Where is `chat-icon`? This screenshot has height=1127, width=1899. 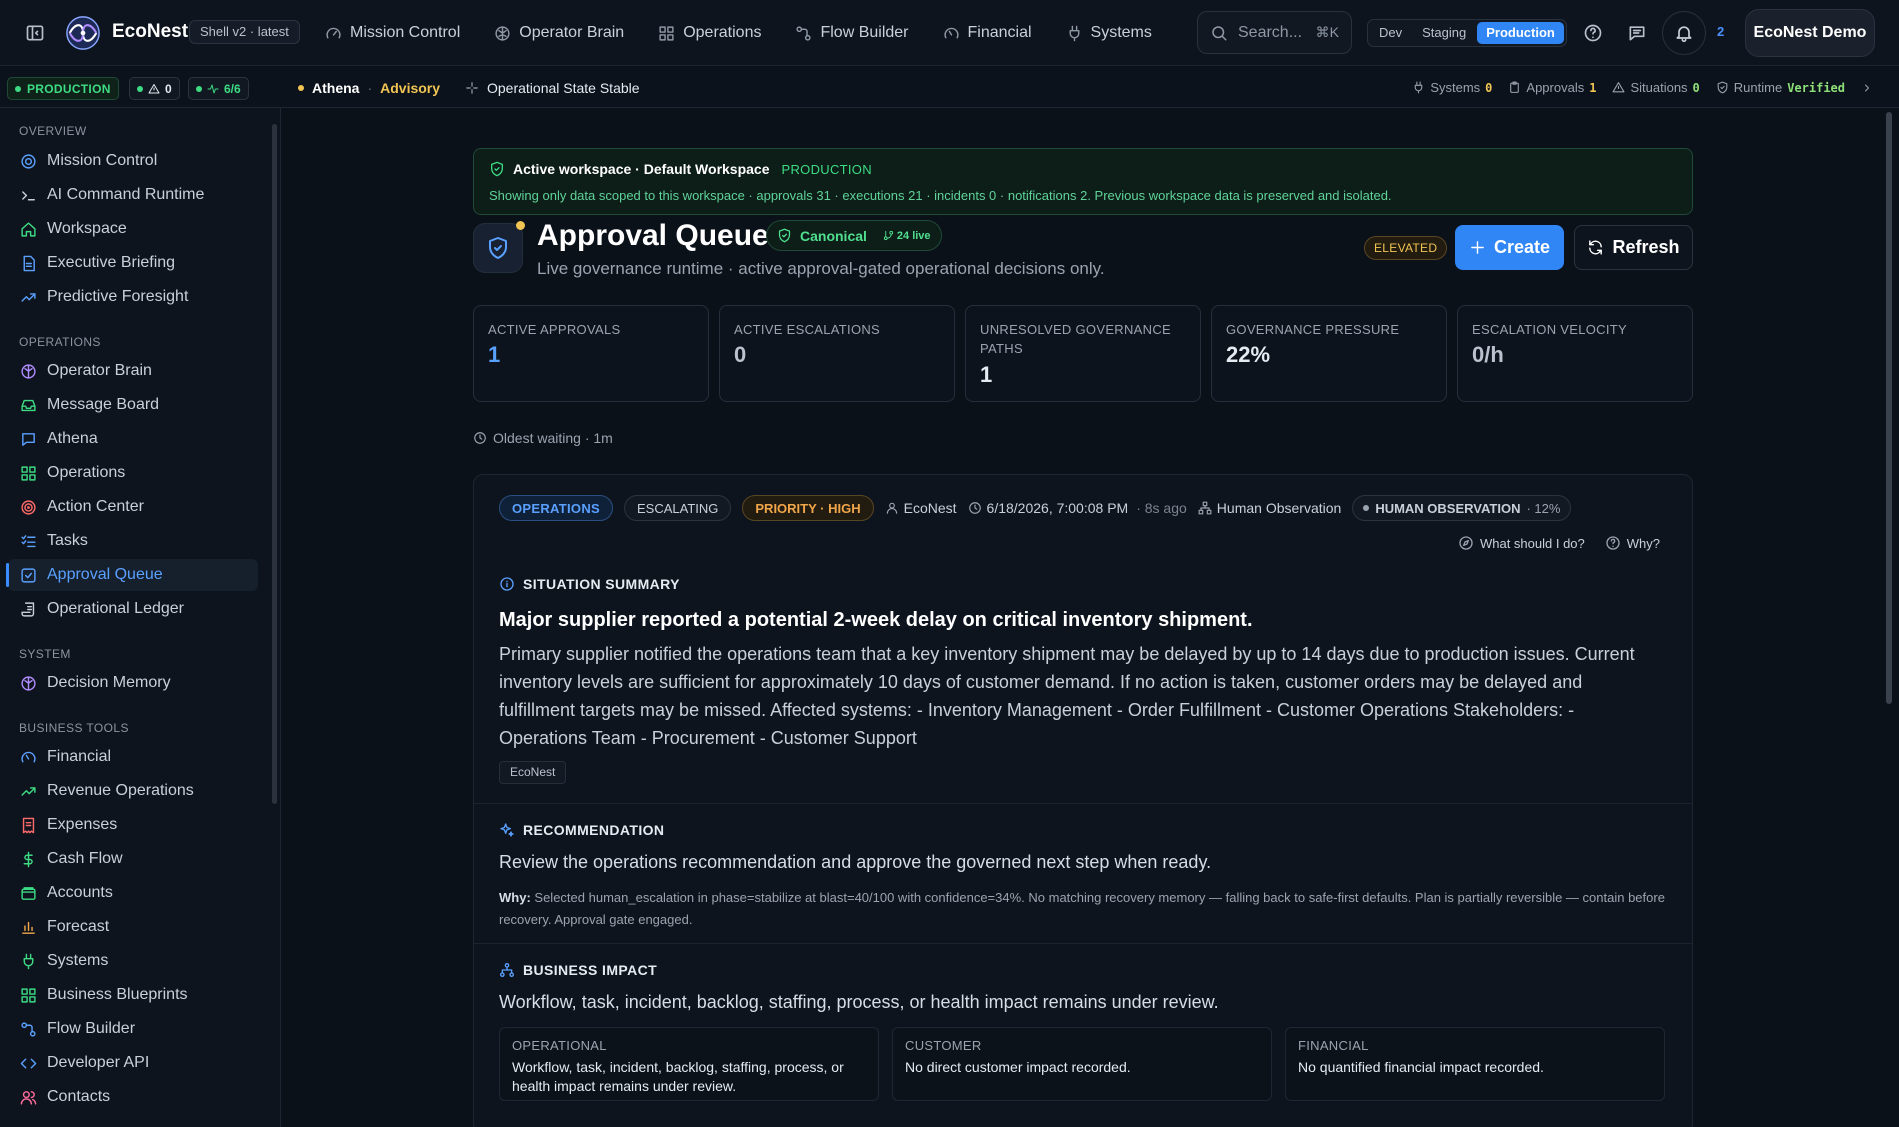
chat-icon is located at coordinates (1637, 33).